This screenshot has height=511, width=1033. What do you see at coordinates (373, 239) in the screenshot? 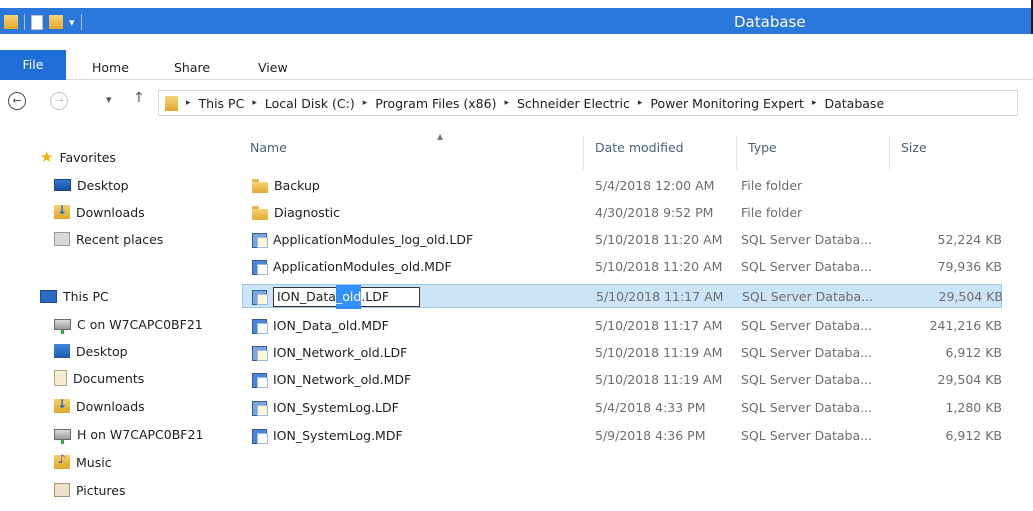
I see `file-name: ApplicationModules_log_old.LDF` at bounding box center [373, 239].